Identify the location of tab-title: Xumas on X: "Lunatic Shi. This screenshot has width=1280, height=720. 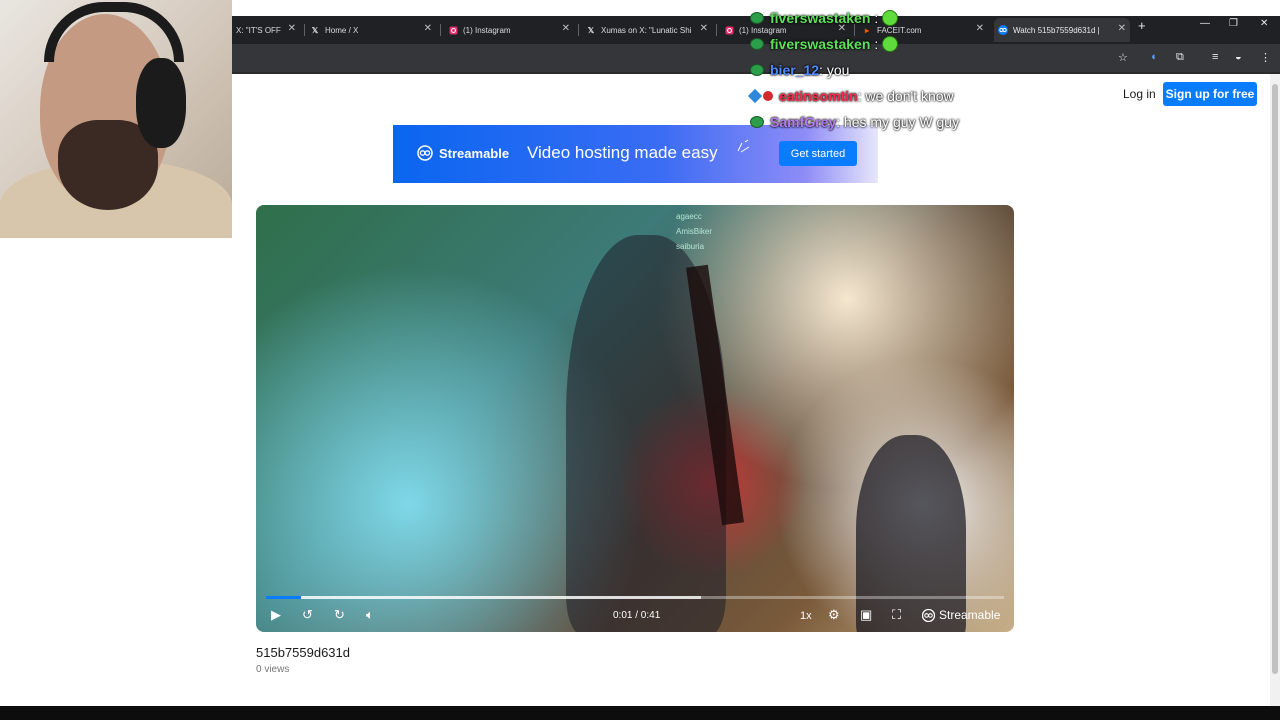
(646, 30).